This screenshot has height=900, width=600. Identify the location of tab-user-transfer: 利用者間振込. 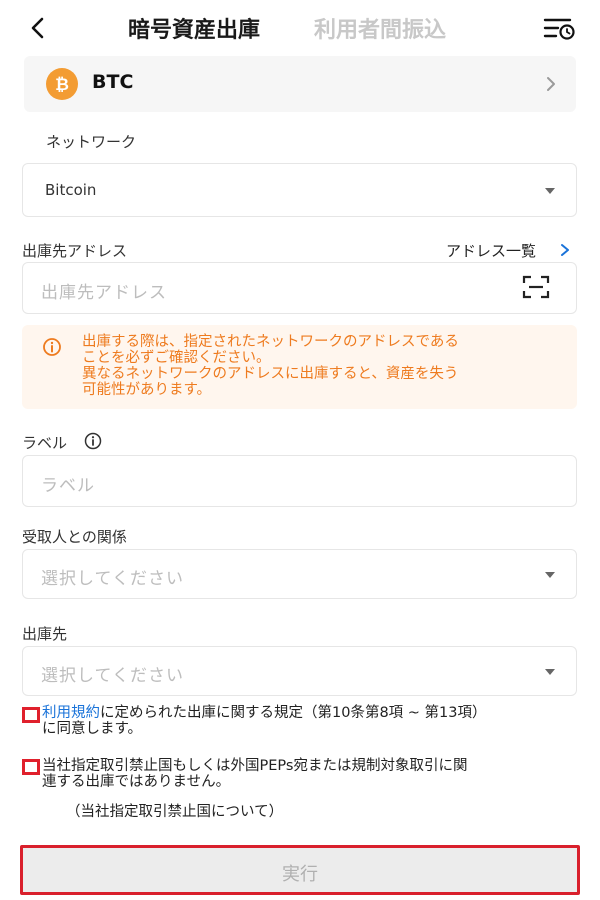
(380, 28).